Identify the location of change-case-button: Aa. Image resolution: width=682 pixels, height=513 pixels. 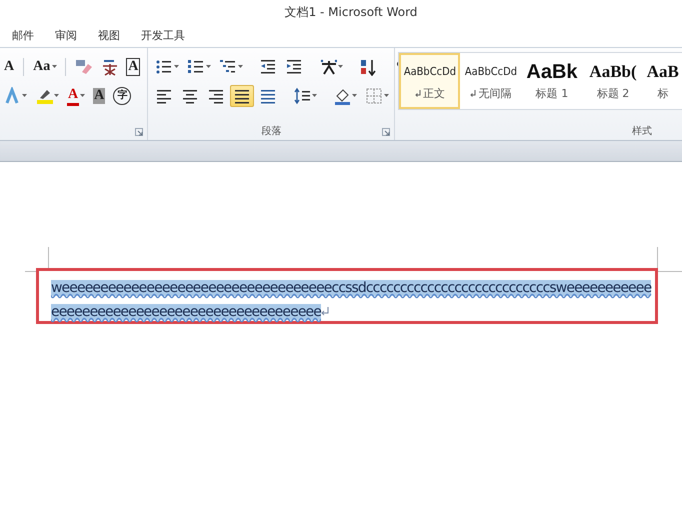
(44, 67).